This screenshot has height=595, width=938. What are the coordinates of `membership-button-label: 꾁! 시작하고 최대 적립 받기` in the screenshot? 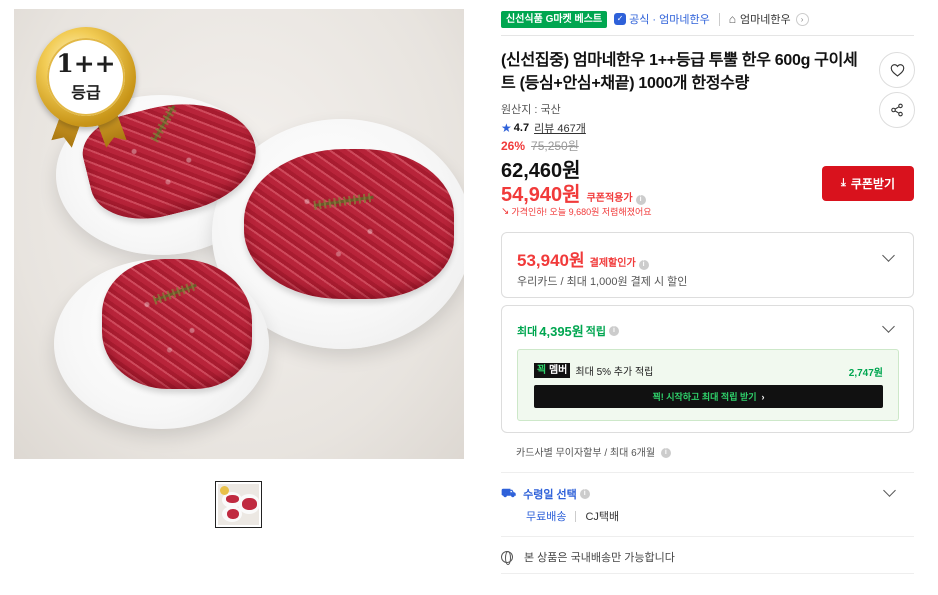 It's located at (704, 397).